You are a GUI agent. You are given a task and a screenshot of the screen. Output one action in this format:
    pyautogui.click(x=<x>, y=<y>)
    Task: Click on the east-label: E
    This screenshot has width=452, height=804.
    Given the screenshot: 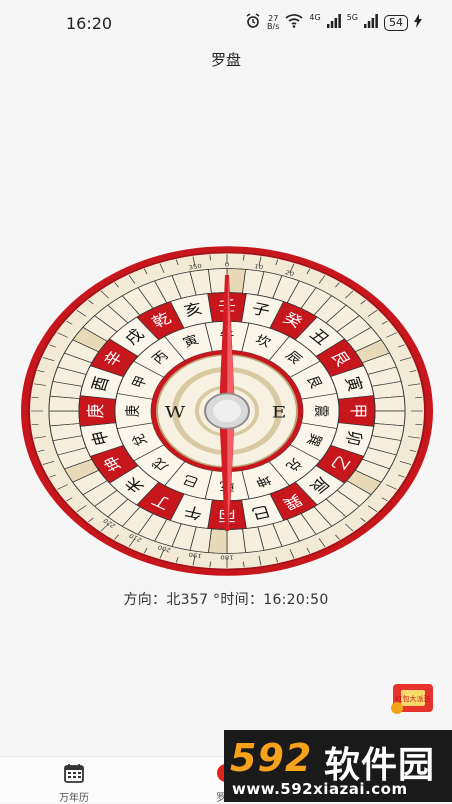 What is the action you would take?
    pyautogui.click(x=279, y=412)
    